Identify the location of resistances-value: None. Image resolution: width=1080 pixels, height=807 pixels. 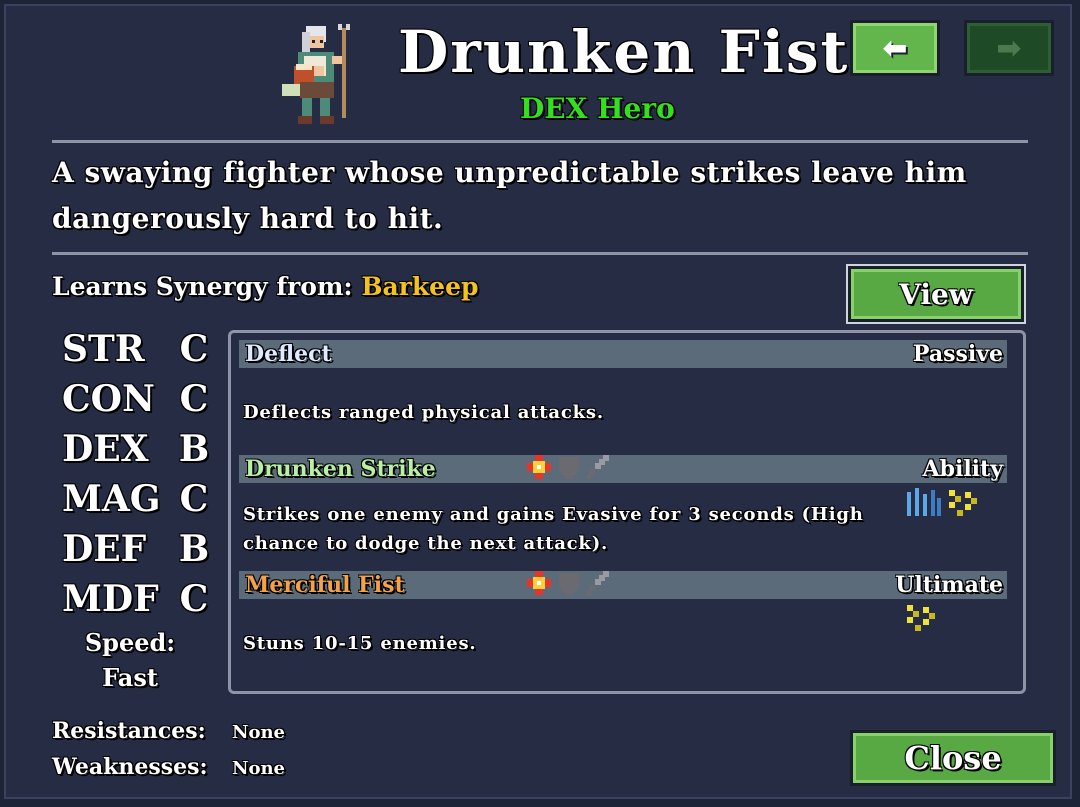
(258, 732).